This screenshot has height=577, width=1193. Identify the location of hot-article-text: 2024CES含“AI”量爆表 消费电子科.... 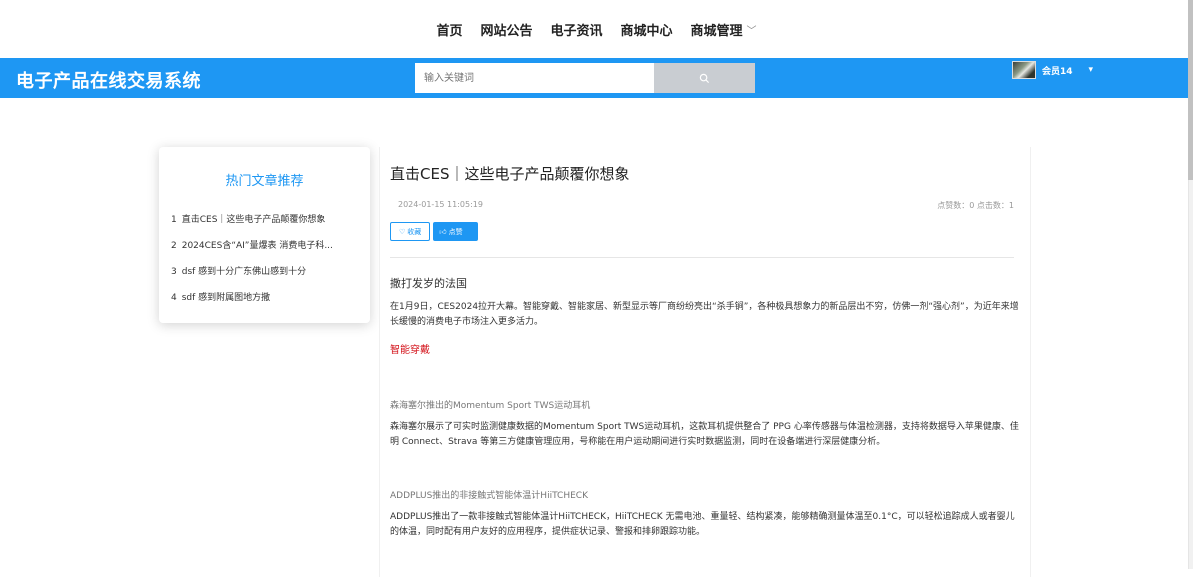
(257, 246).